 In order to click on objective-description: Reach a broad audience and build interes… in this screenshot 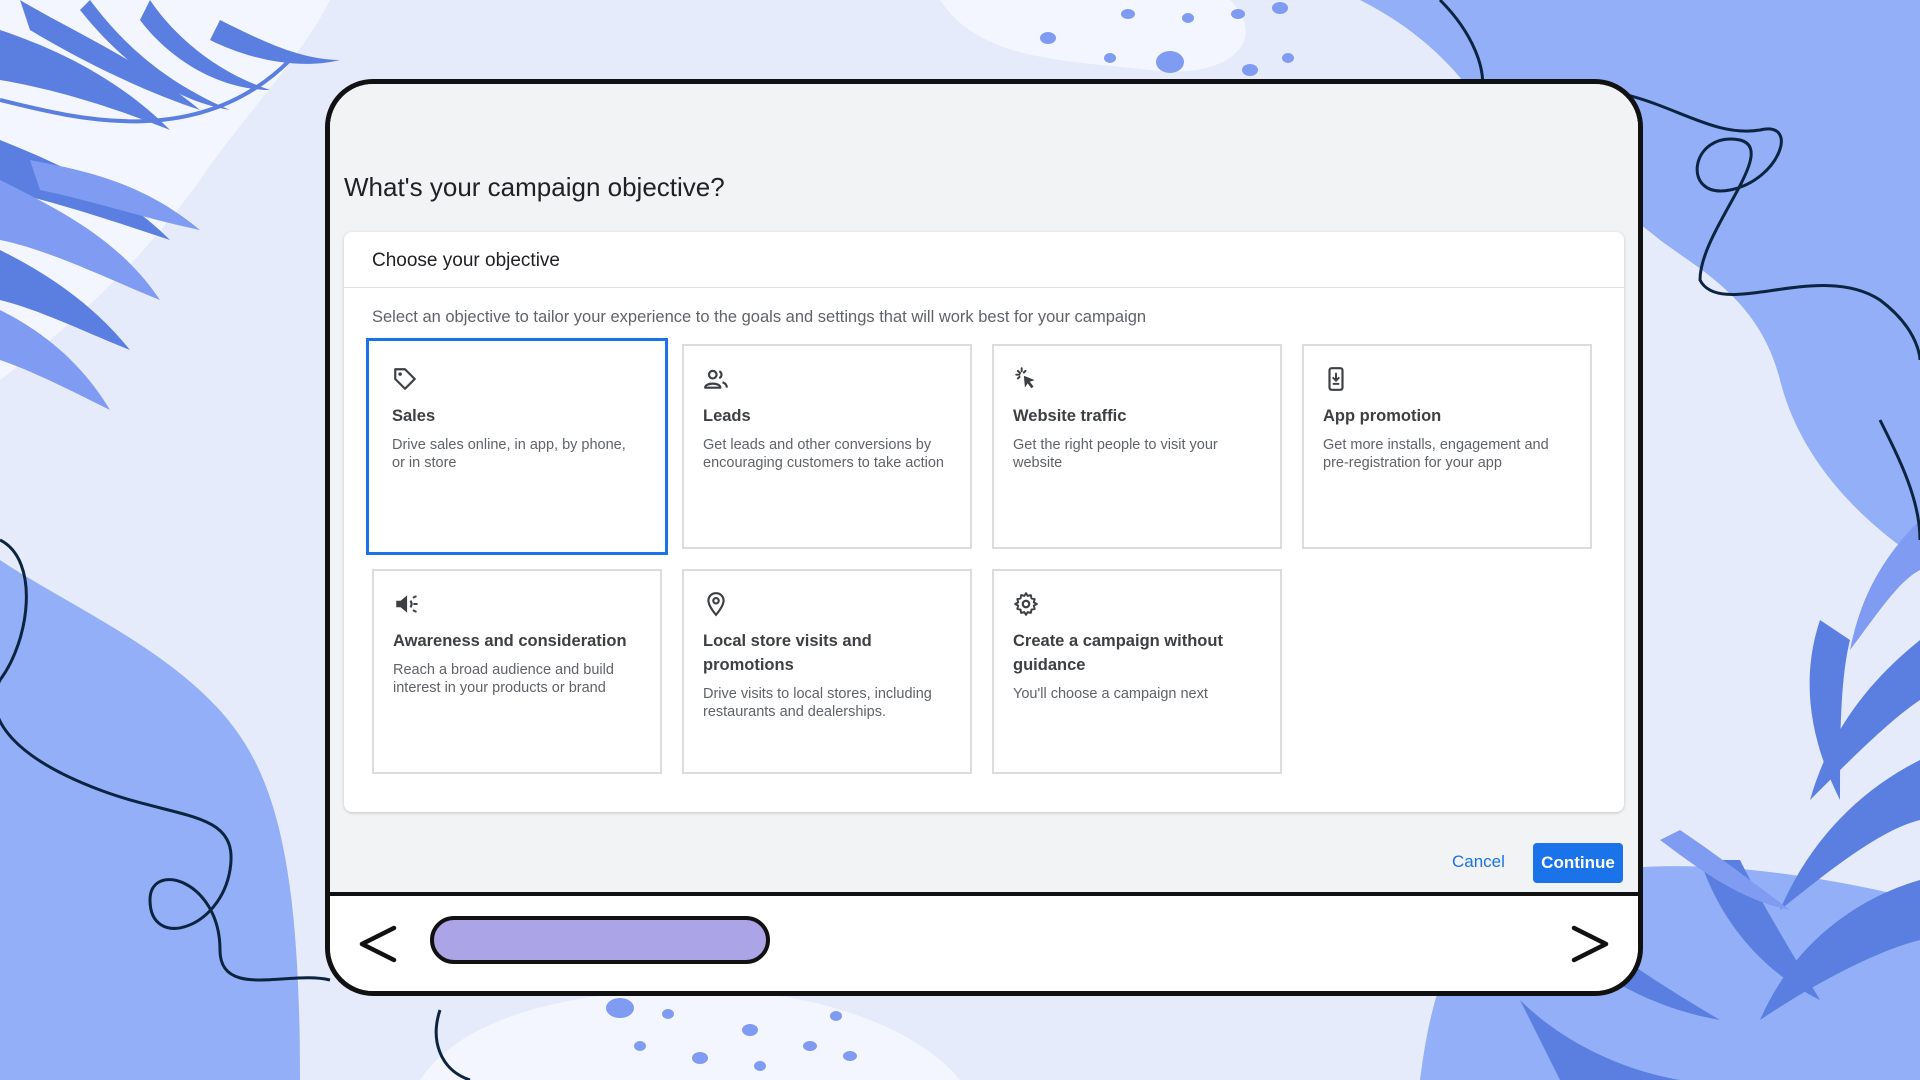, I will do `click(503, 679)`.